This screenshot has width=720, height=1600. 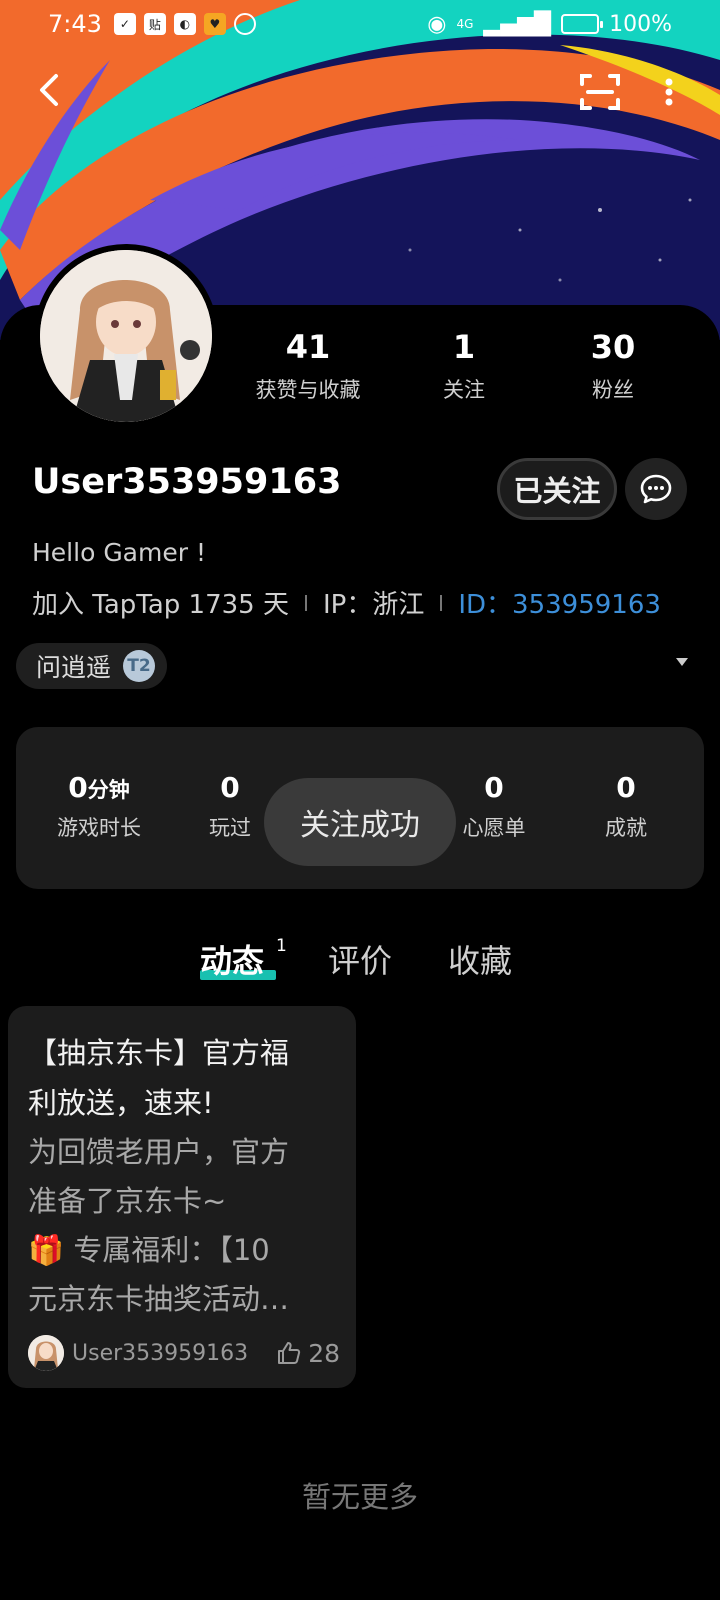 What do you see at coordinates (464, 347) in the screenshot?
I see `stat-value: 1` at bounding box center [464, 347].